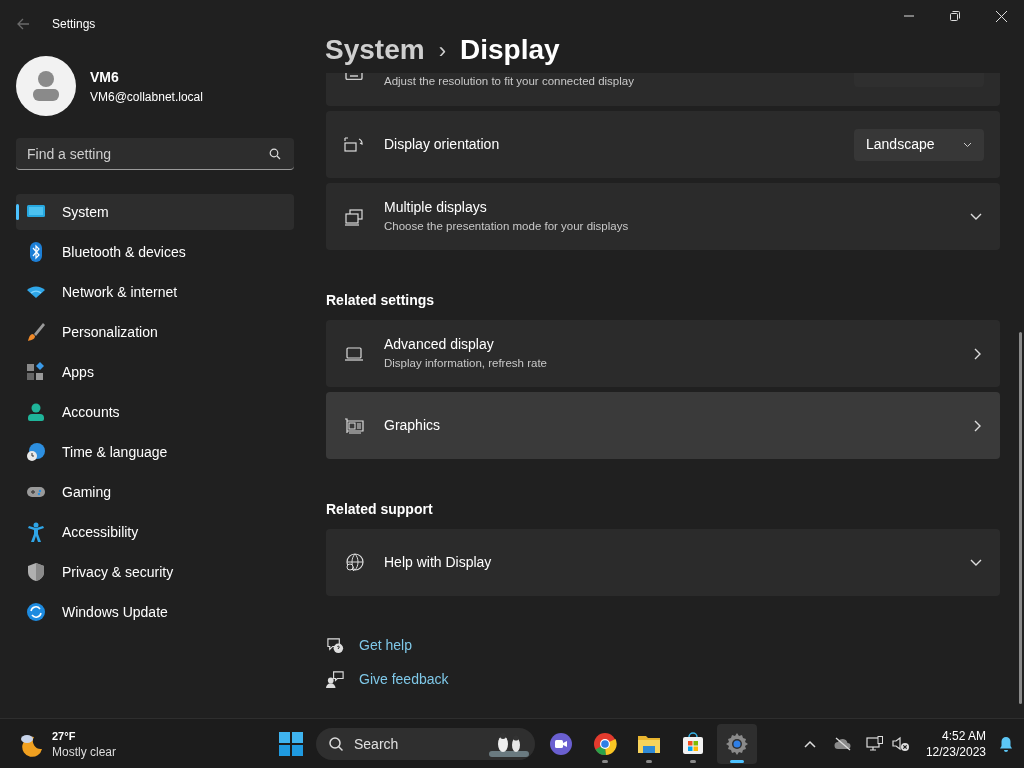 This screenshot has width=1024, height=768. What do you see at coordinates (155, 332) in the screenshot?
I see `sidebar-item: Personalization` at bounding box center [155, 332].